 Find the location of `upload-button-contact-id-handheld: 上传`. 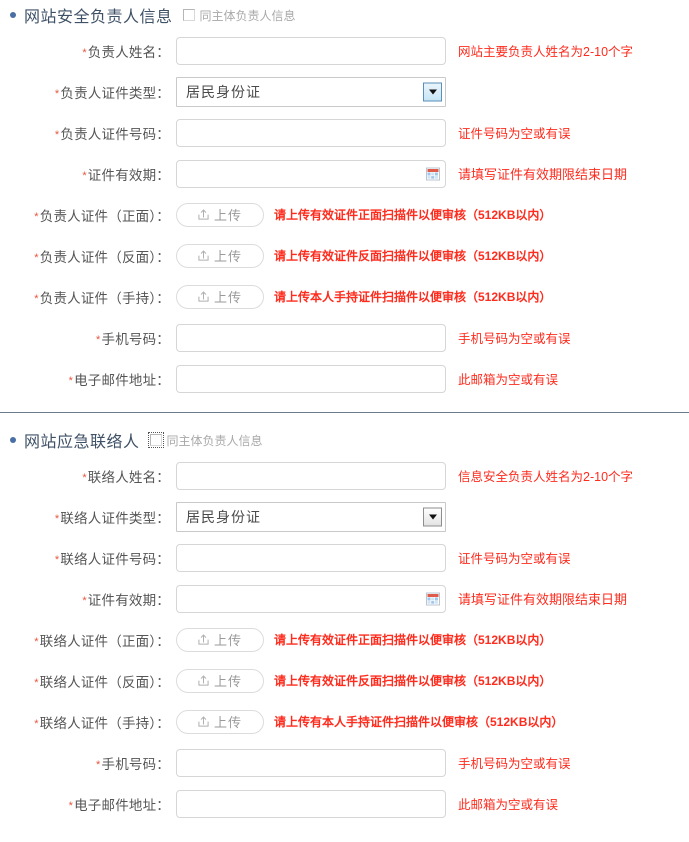

upload-button-contact-id-handheld: 上传 is located at coordinates (220, 721).